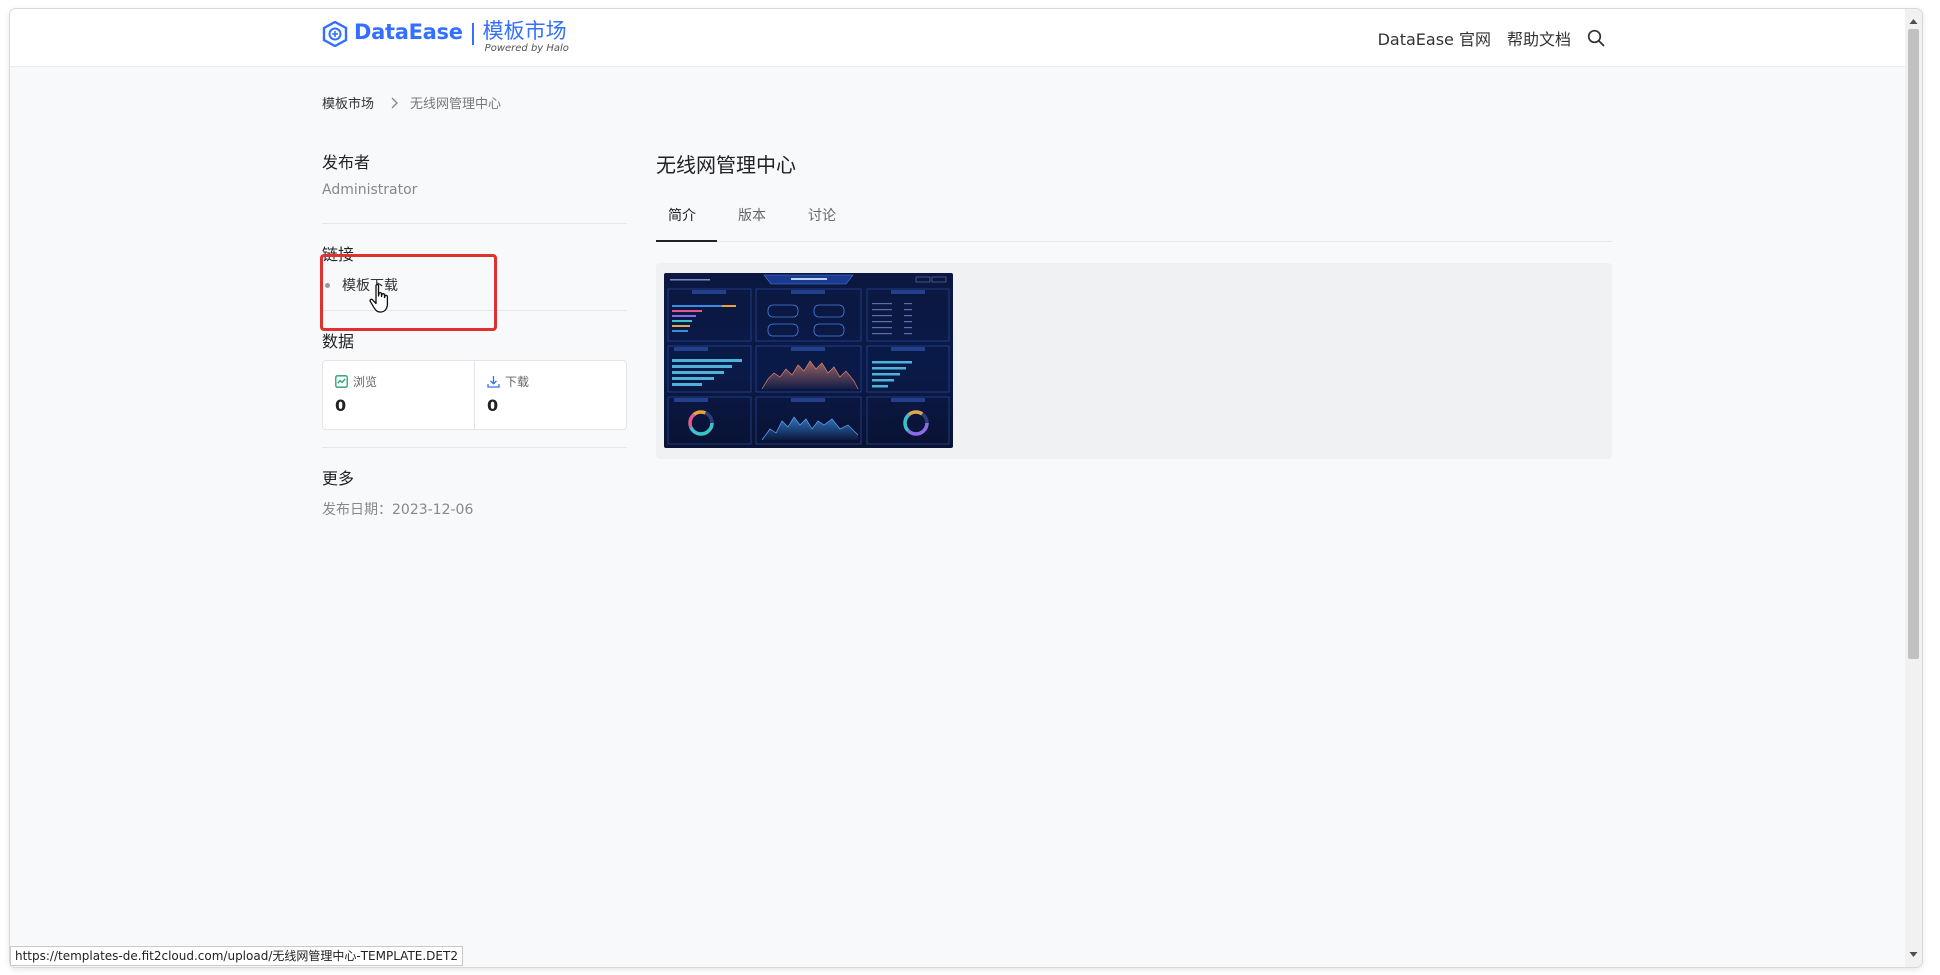 The image size is (1940, 975). I want to click on downloads-value: 0, so click(493, 405).